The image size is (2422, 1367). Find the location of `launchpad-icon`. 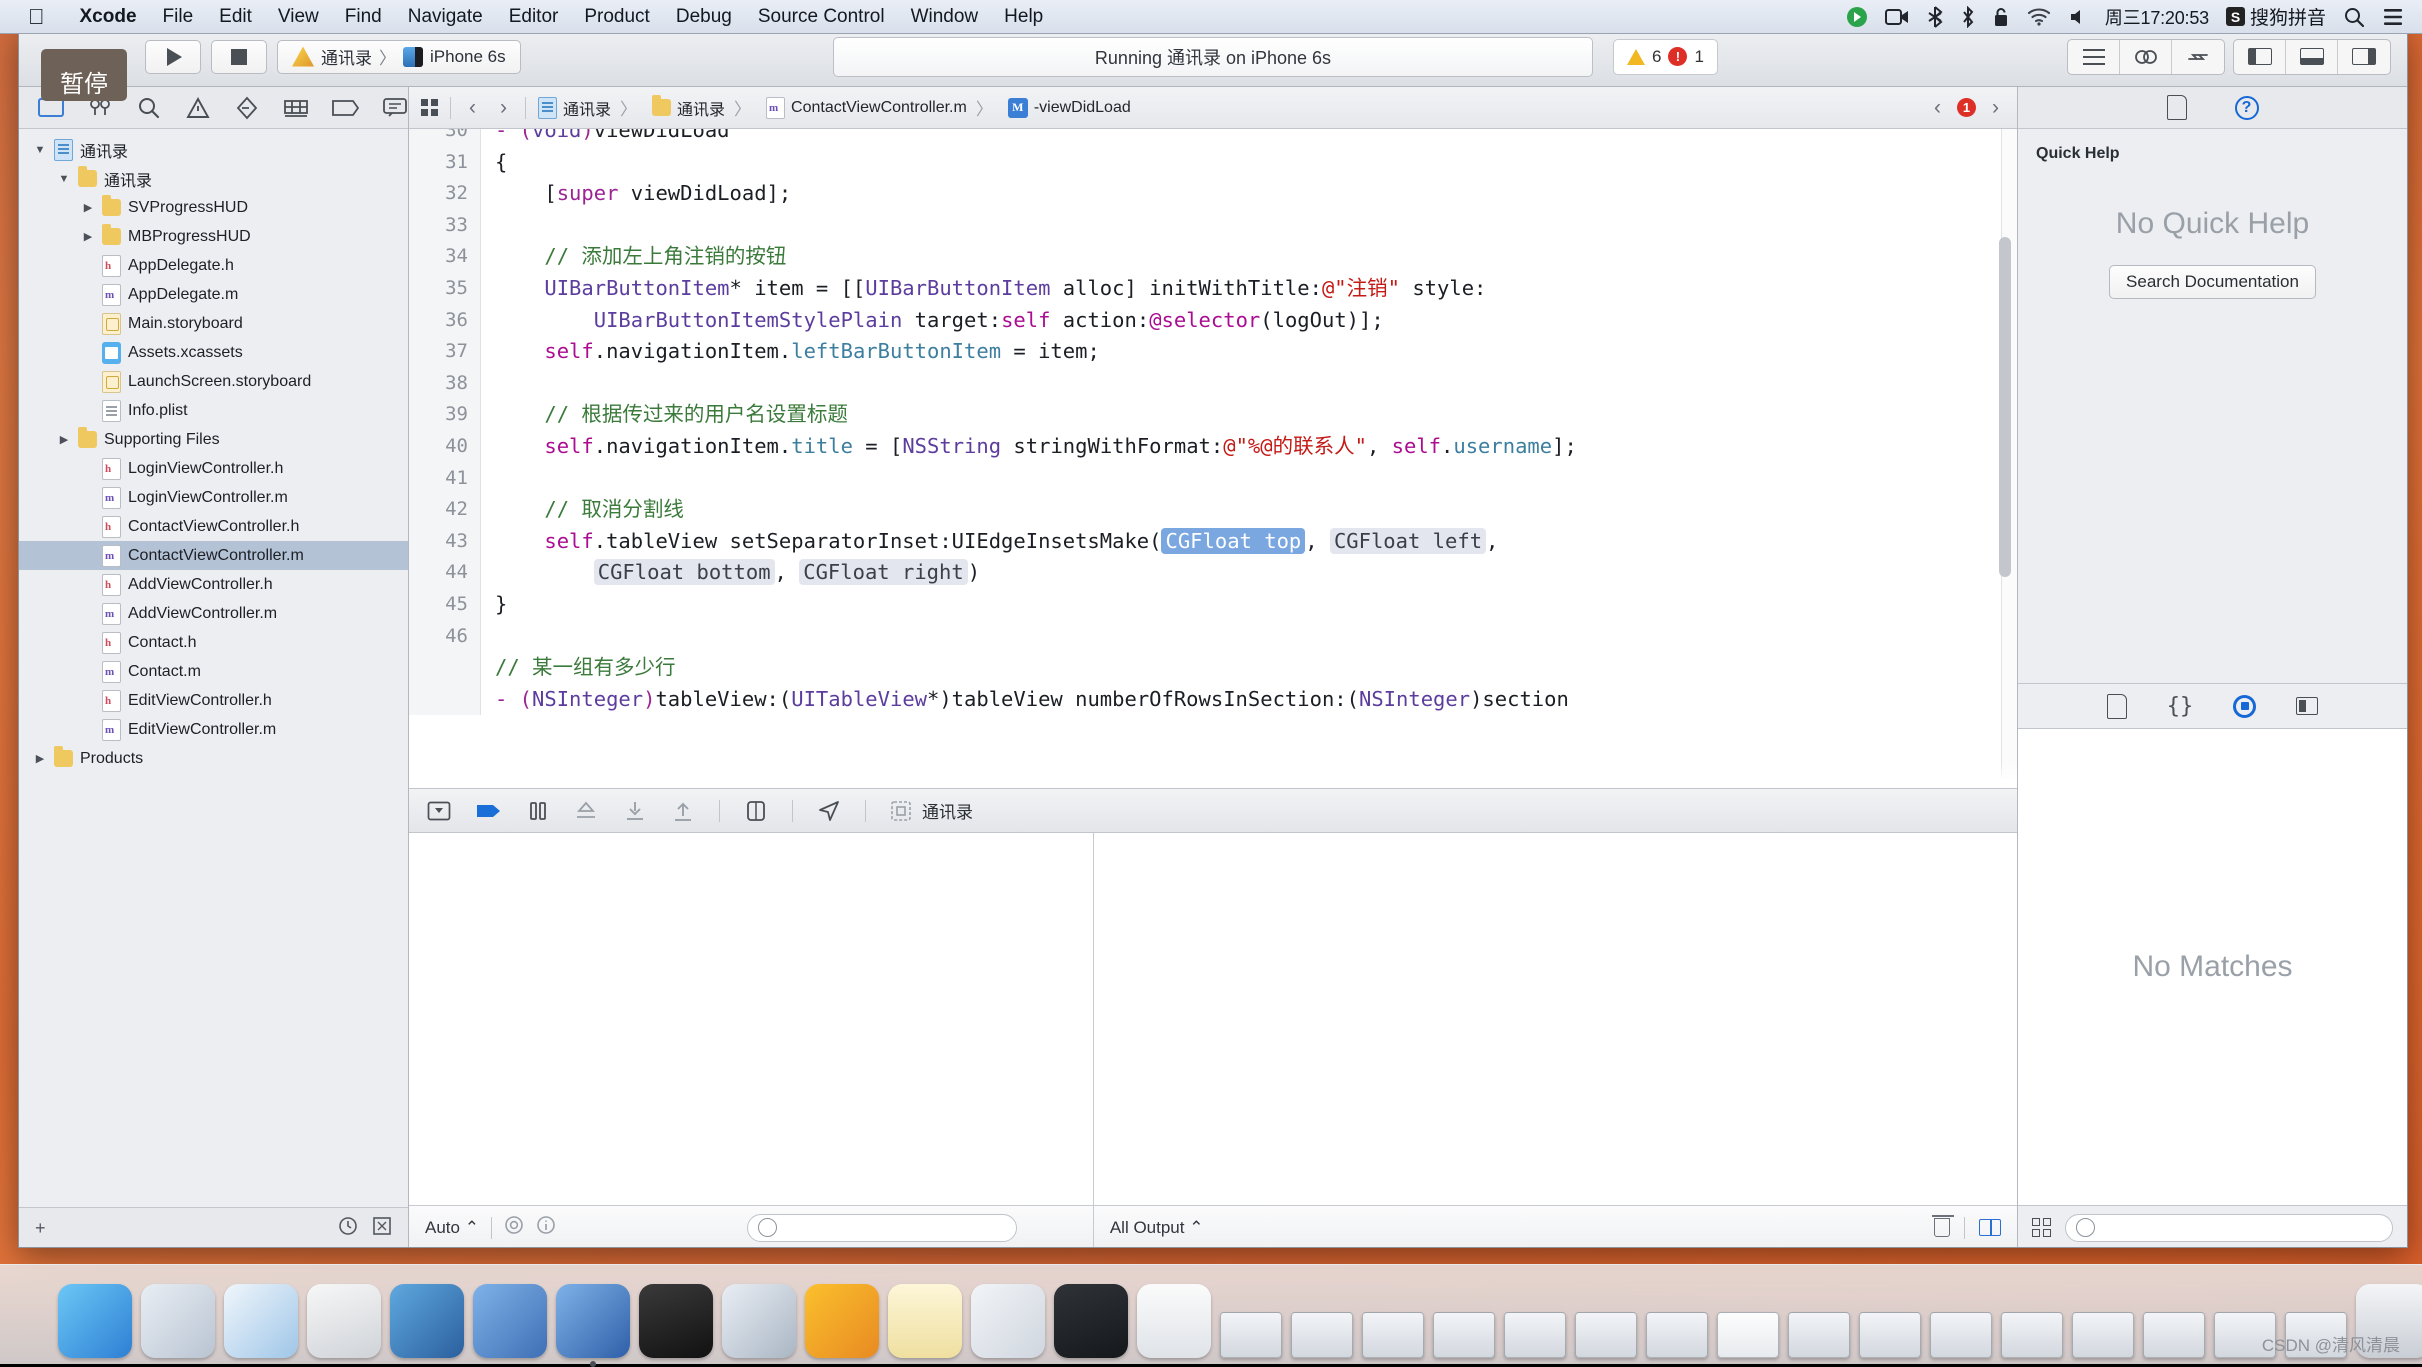

launchpad-icon is located at coordinates (178, 1321).